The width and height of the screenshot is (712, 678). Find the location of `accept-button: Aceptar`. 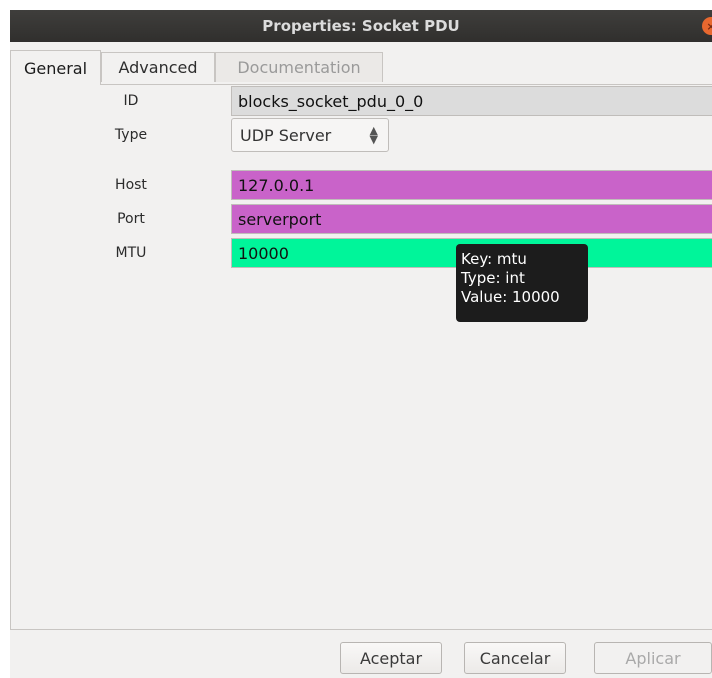

accept-button: Aceptar is located at coordinates (391, 658).